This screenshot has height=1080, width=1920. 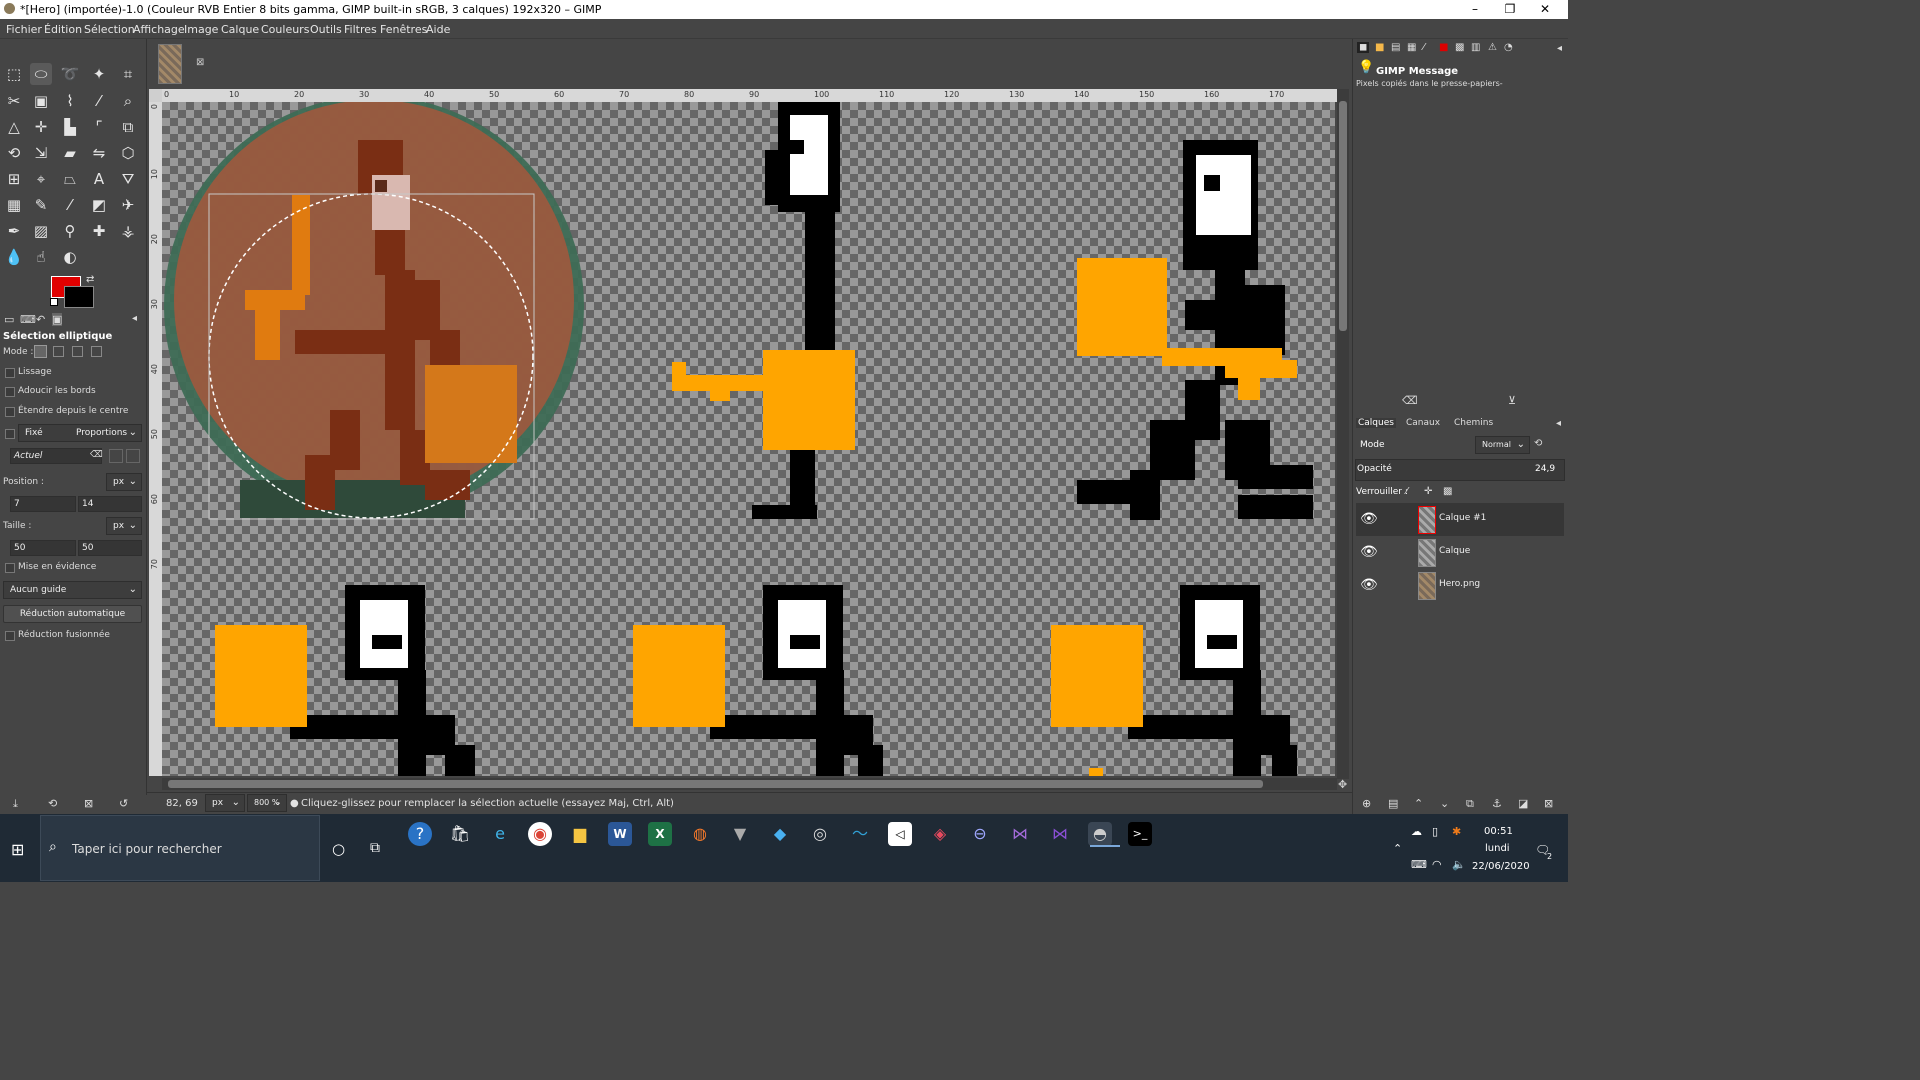 What do you see at coordinates (1558, 423) in the screenshot?
I see `layers-menu-icon: ◂` at bounding box center [1558, 423].